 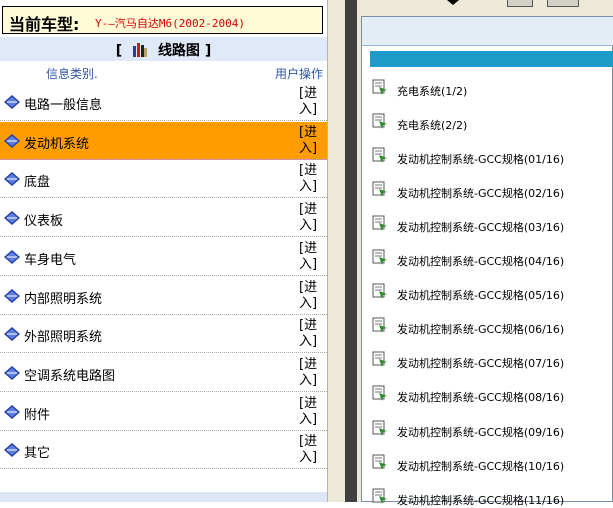 I want to click on category-row: 底盘 [进入], so click(x=163, y=179).